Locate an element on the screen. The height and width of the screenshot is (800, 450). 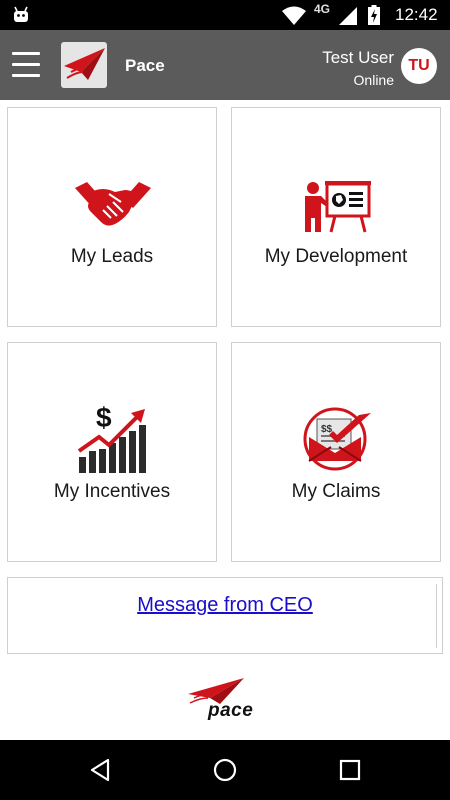
tile-label: My Development is located at coordinates (336, 256).